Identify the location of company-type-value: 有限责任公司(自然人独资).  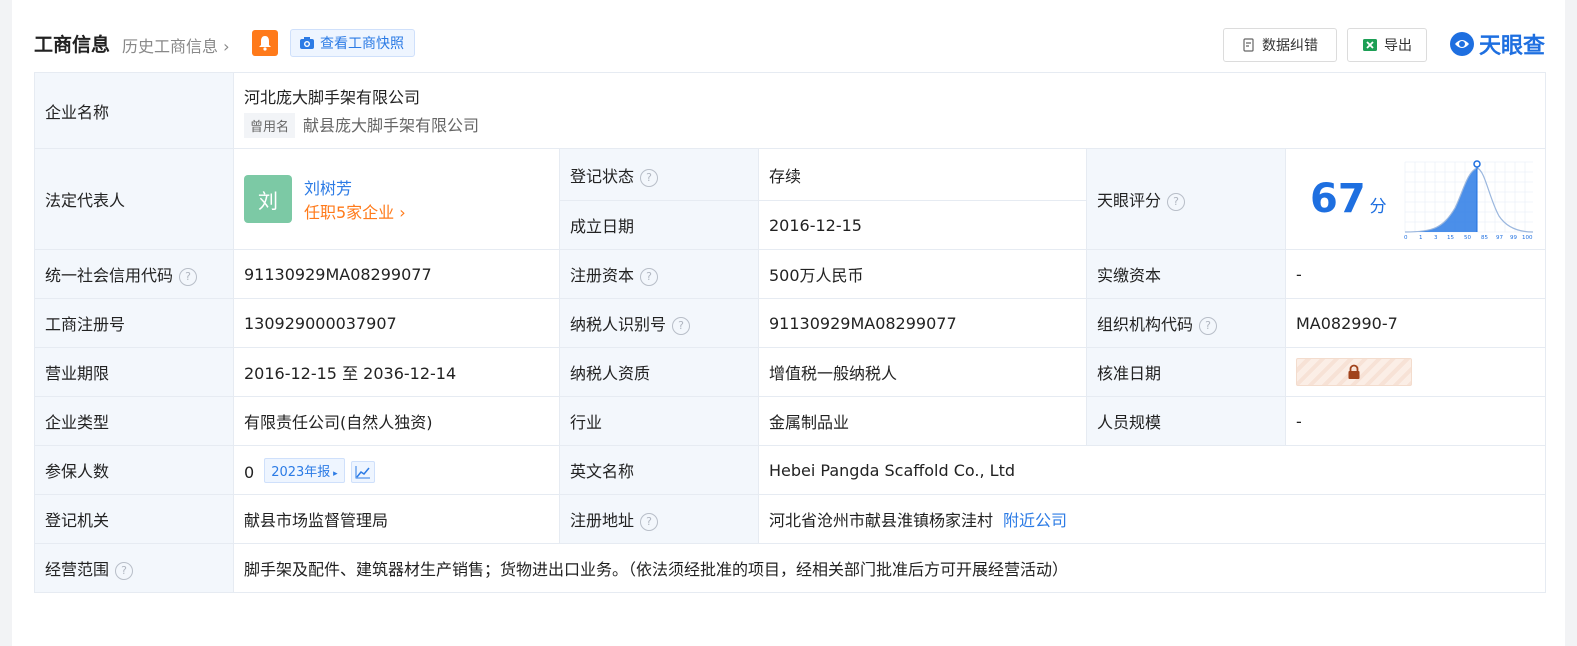
(396, 421).